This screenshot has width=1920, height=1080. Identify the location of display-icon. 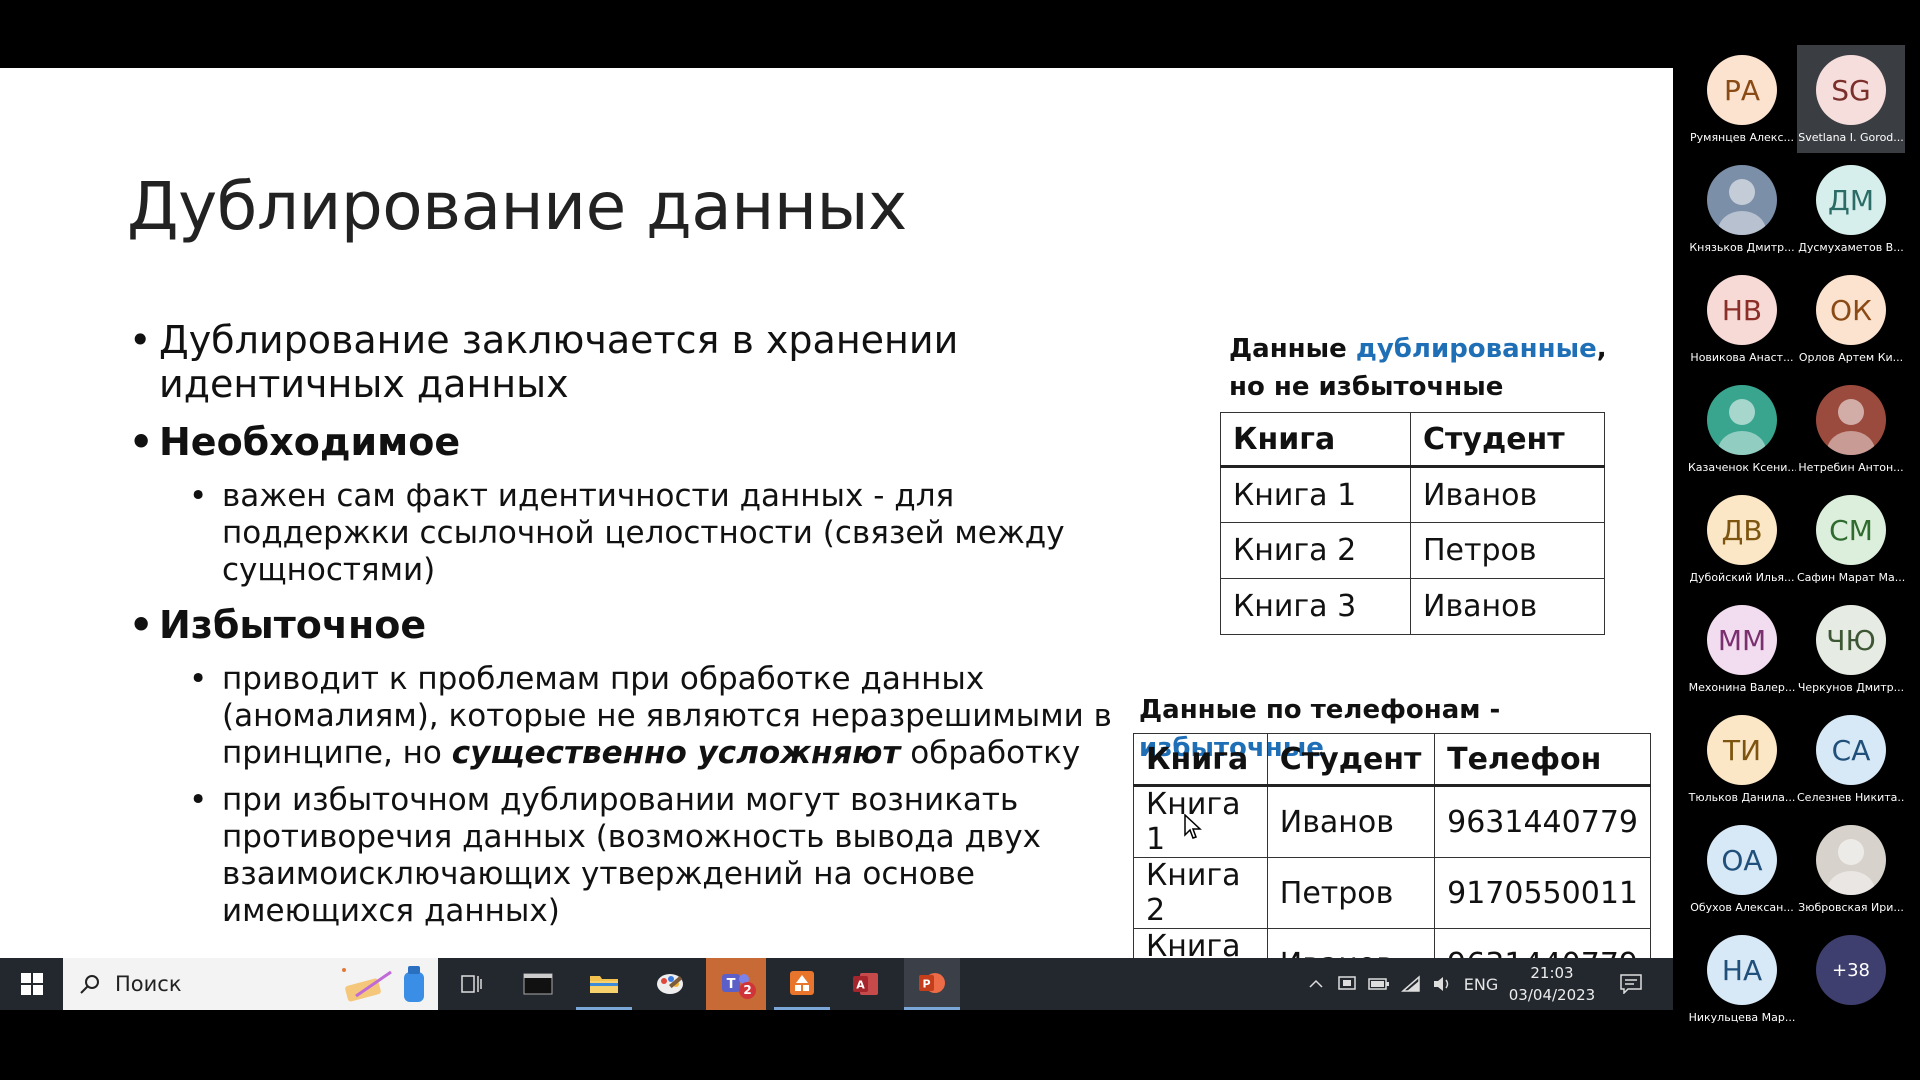
(1347, 983).